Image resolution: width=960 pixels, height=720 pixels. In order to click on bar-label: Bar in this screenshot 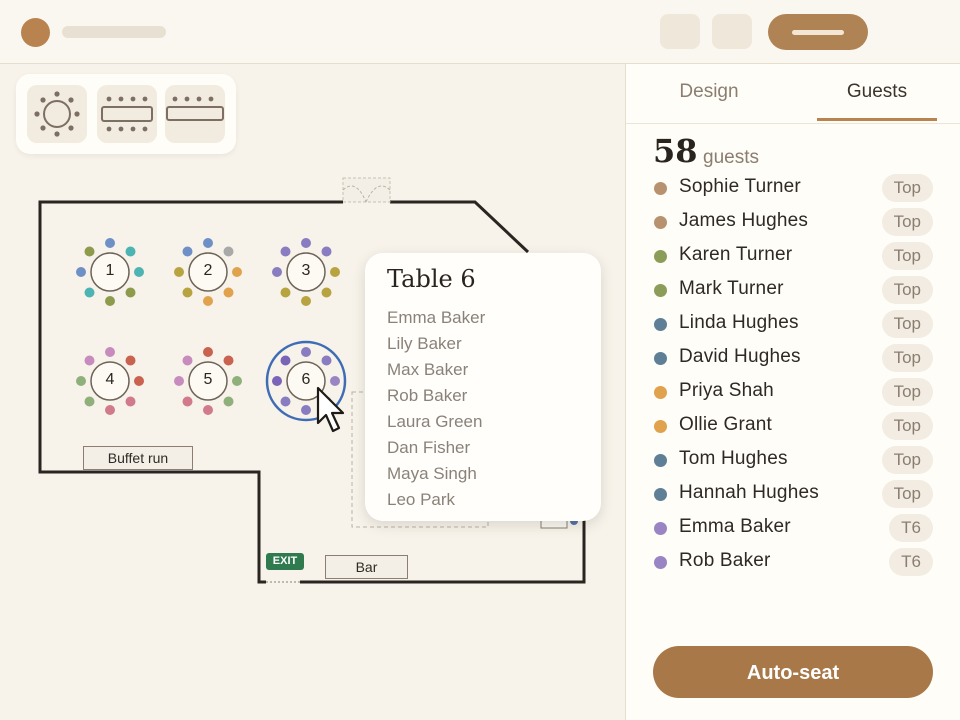, I will do `click(366, 567)`.